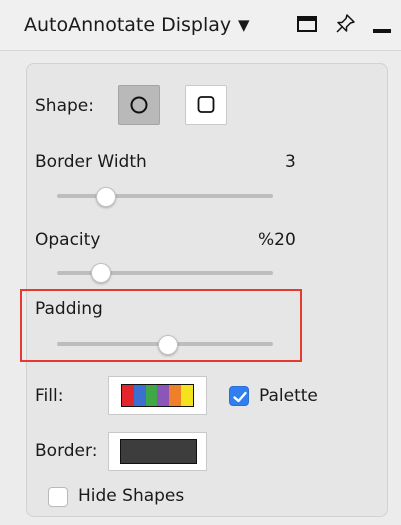 The height and width of the screenshot is (525, 401). I want to click on maximize-window-icon, so click(307, 24).